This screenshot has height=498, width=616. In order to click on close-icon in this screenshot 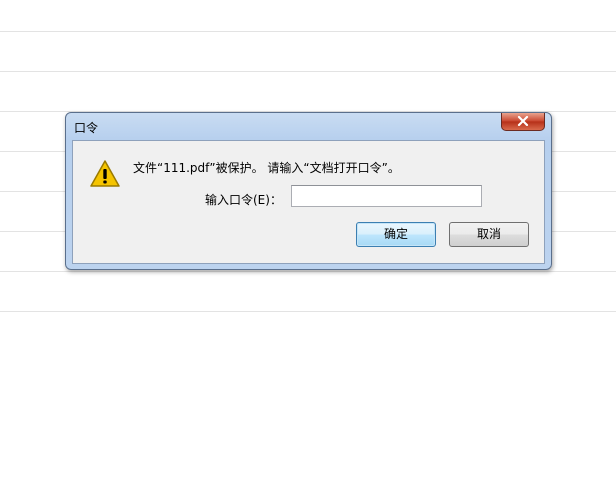, I will do `click(523, 121)`.